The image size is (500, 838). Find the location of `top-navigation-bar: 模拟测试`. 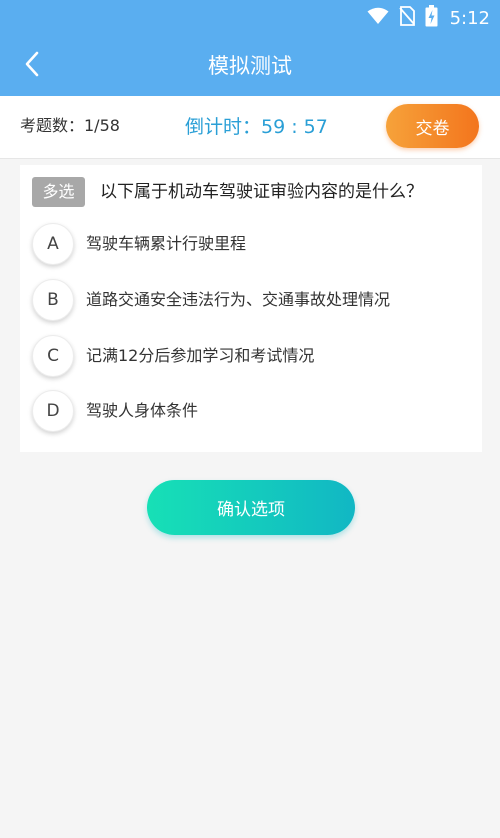

top-navigation-bar: 模拟测试 is located at coordinates (250, 66).